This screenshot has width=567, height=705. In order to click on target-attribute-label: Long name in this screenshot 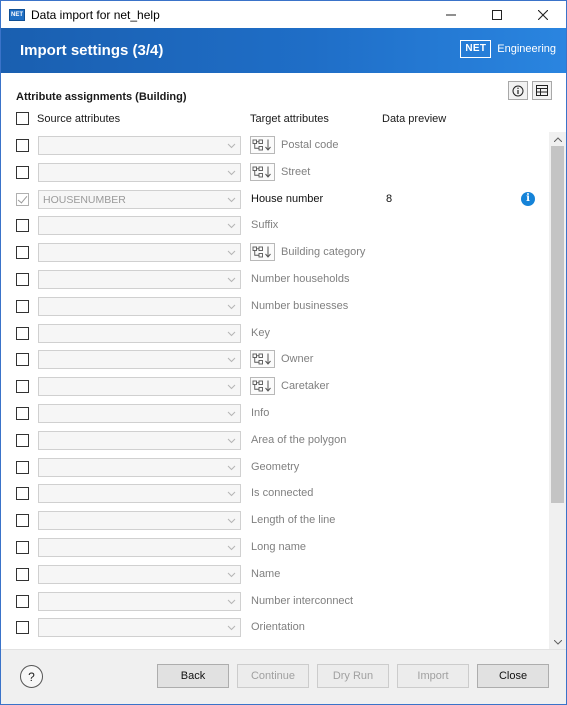, I will do `click(279, 547)`.